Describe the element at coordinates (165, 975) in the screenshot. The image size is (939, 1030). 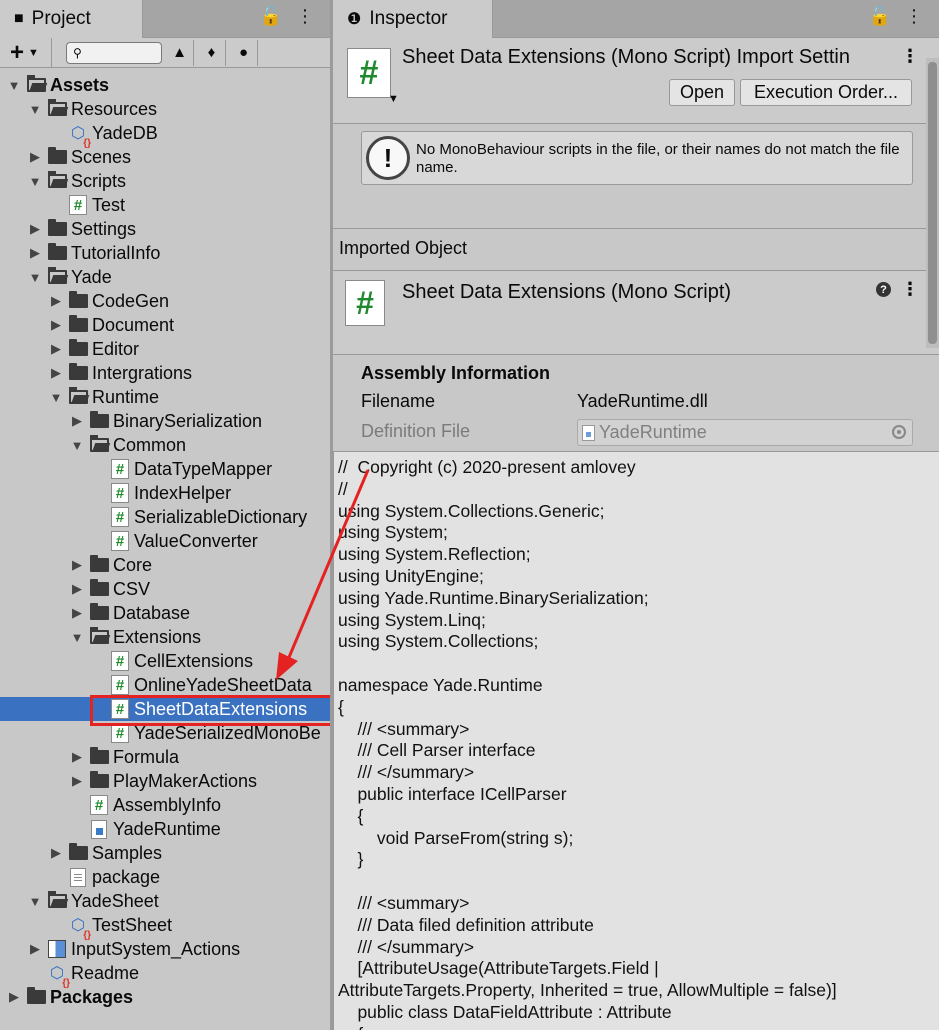
I see `tree-item: ⬡{} Readme` at that location.